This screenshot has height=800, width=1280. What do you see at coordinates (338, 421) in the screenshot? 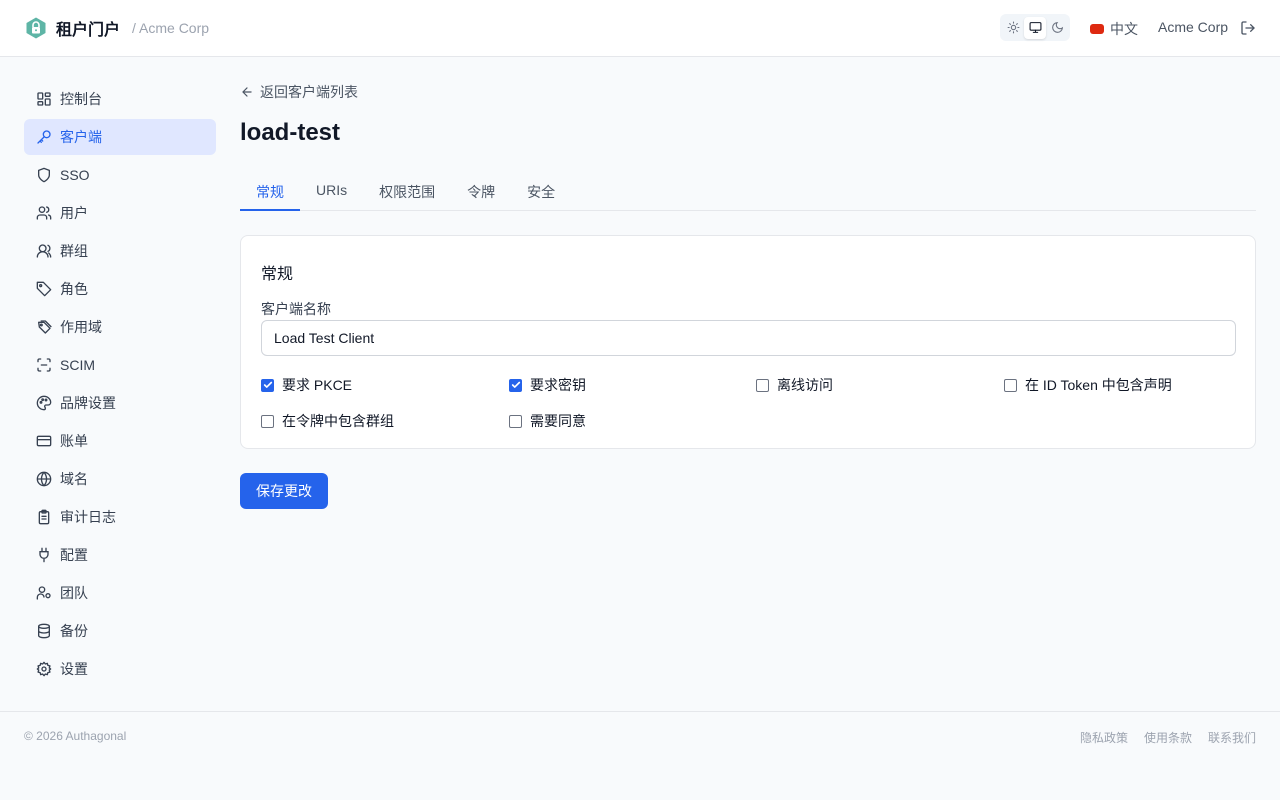
I see `checkbox-label: 在令牌中包含群组` at bounding box center [338, 421].